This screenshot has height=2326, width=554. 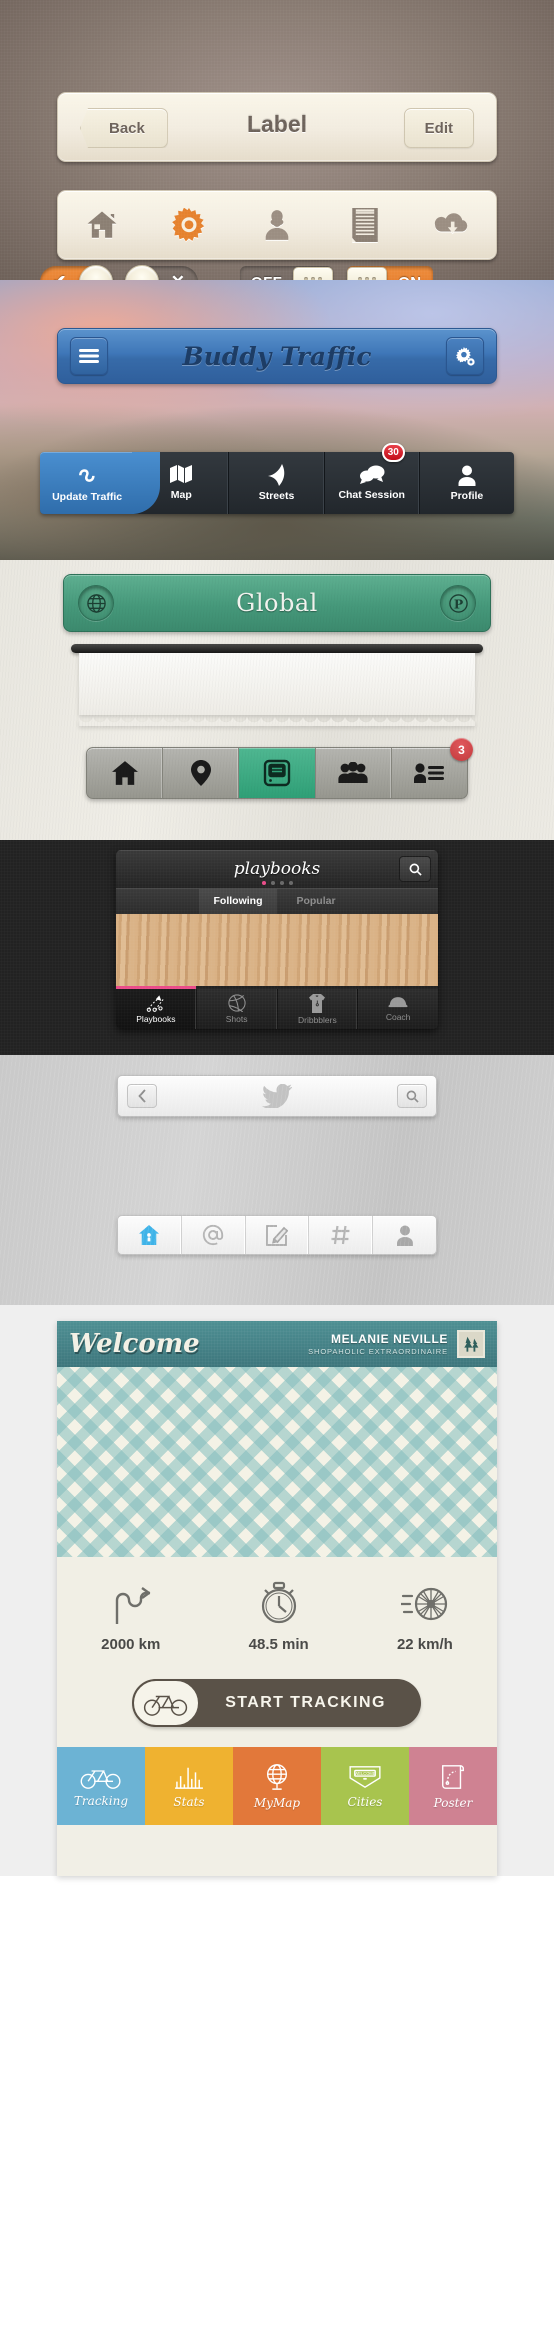 What do you see at coordinates (389, 1339) in the screenshot?
I see `user-name: MELANIE NEVILLE` at bounding box center [389, 1339].